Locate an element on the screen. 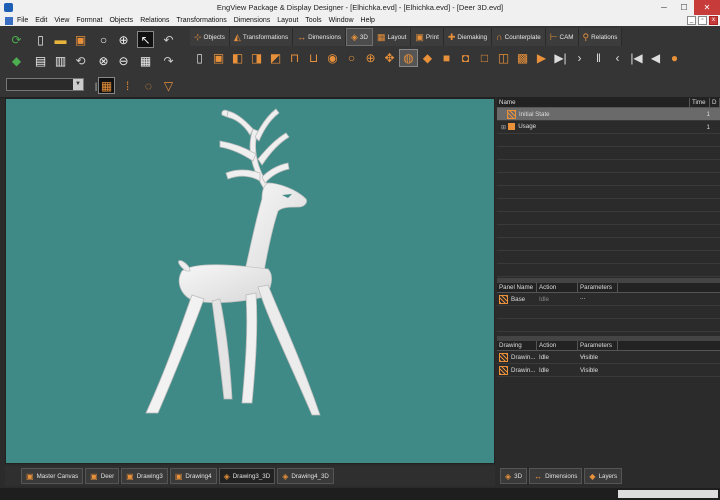 This screenshot has height=500, width=720. new-file-icon: ▯ is located at coordinates (40, 39).